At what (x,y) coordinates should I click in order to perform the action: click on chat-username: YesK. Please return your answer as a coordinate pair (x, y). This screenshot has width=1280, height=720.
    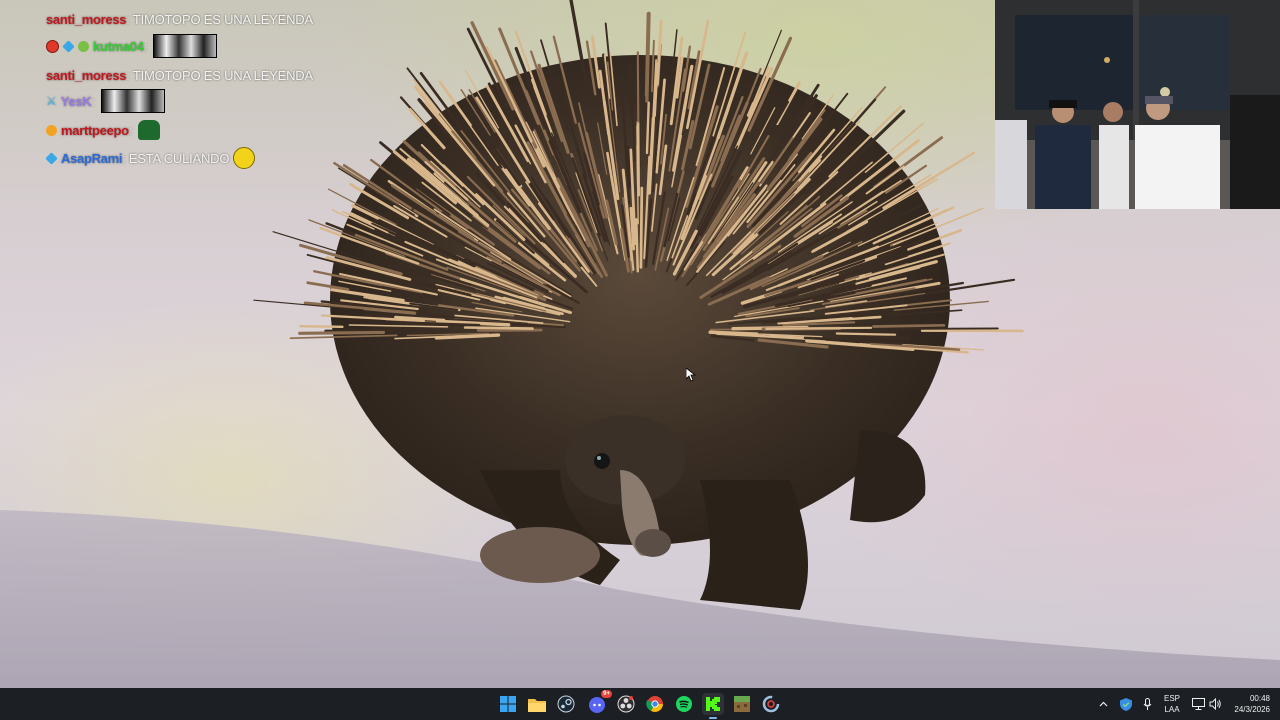
    Looking at the image, I should click on (76, 101).